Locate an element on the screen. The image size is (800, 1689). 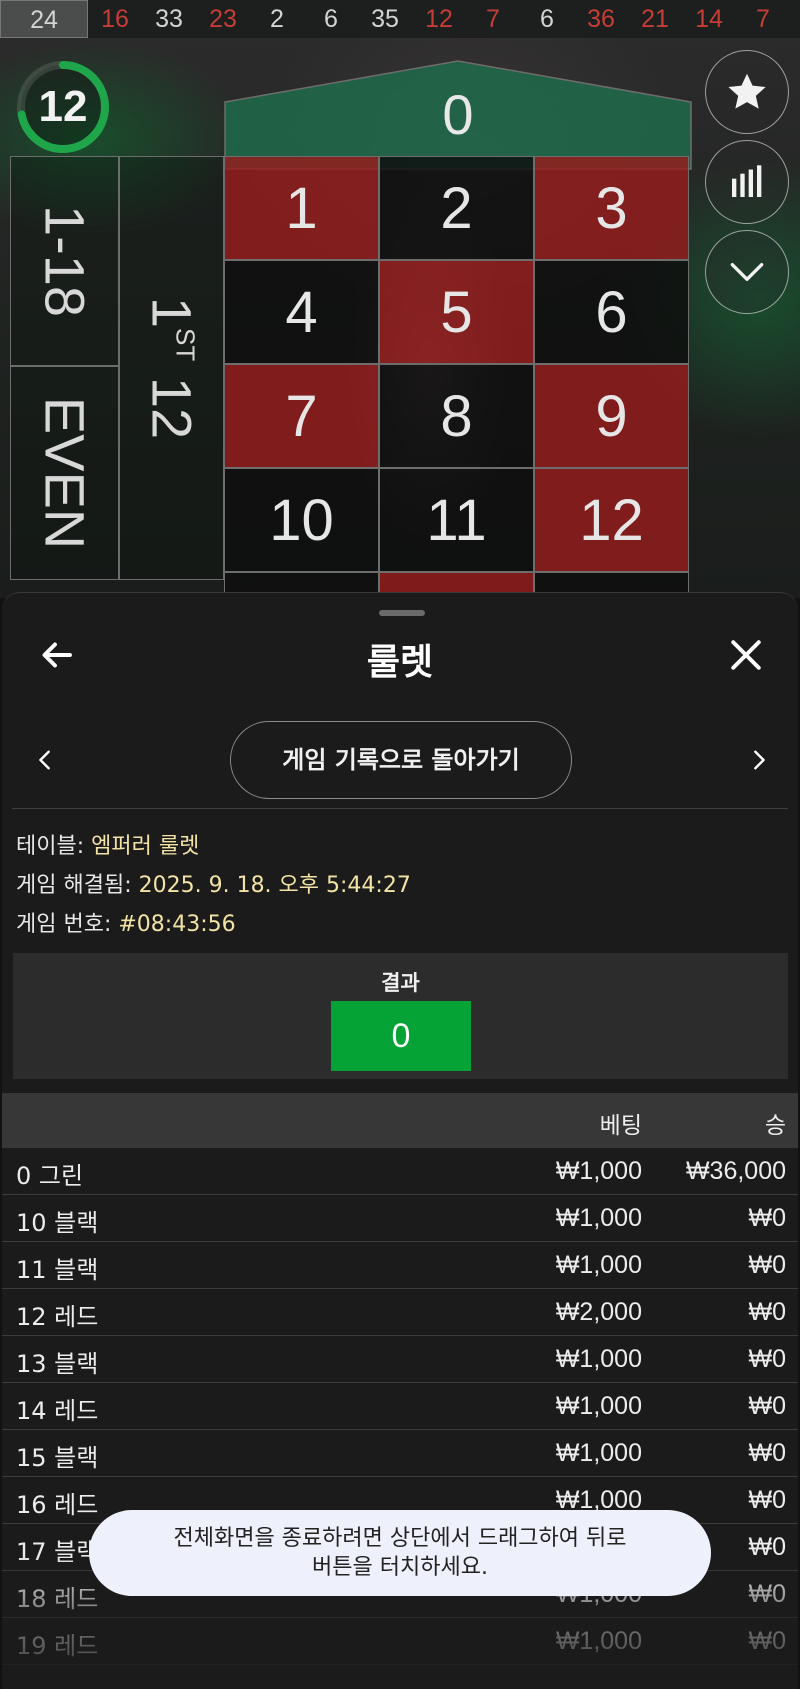
low-bet-label: 1-18 is located at coordinates (64, 261).